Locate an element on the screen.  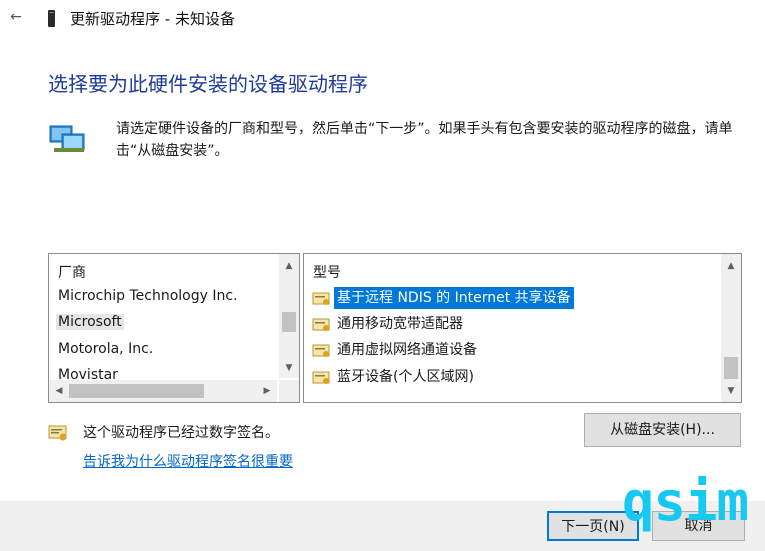
list-item-selected: Microsoft is located at coordinates (90, 322).